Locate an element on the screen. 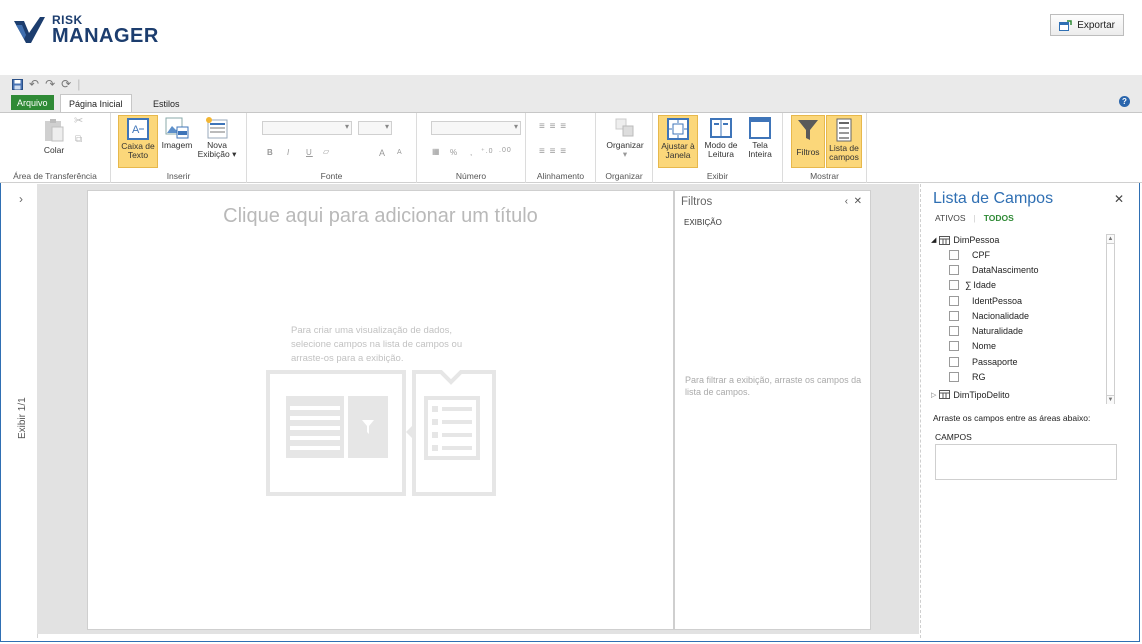 The image size is (1142, 644). field-list-button: Lista de campos is located at coordinates (844, 141).